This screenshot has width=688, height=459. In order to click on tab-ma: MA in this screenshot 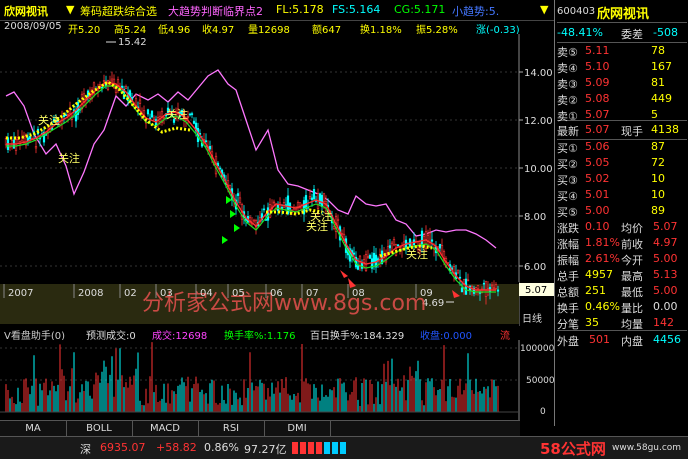, I will do `click(33, 429)`.